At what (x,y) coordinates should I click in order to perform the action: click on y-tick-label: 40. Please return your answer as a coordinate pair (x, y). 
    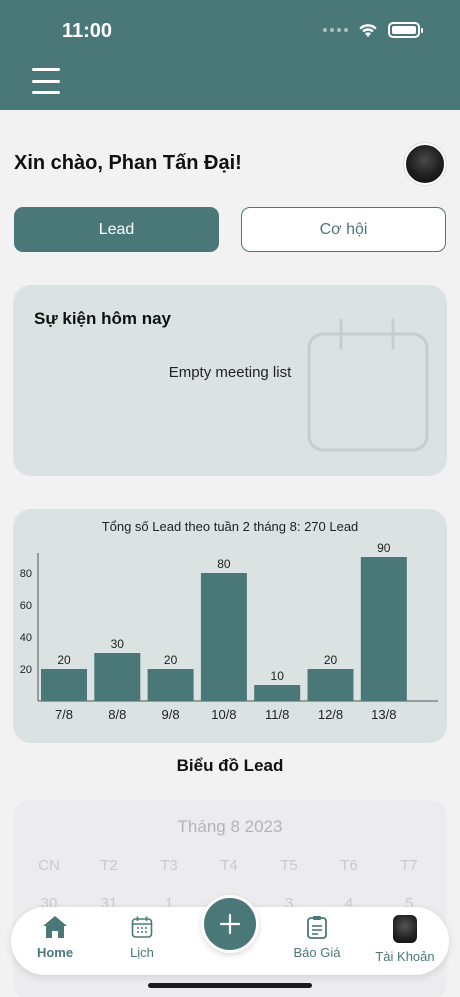
    Looking at the image, I should click on (26, 638).